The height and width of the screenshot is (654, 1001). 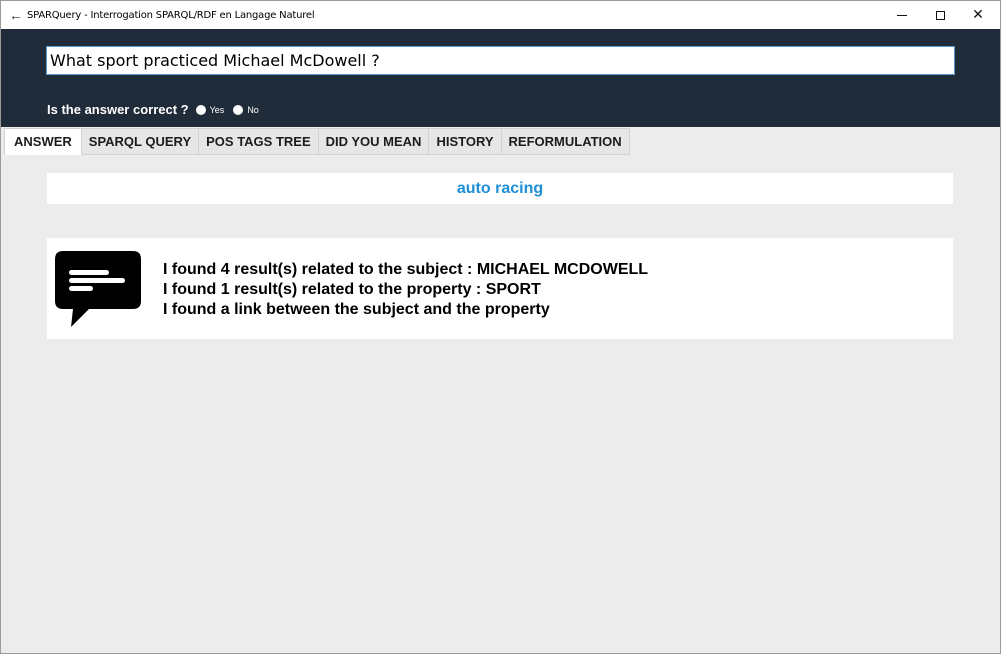 I want to click on tab-did-you-mean: DID YOU MEAN, so click(x=374, y=141).